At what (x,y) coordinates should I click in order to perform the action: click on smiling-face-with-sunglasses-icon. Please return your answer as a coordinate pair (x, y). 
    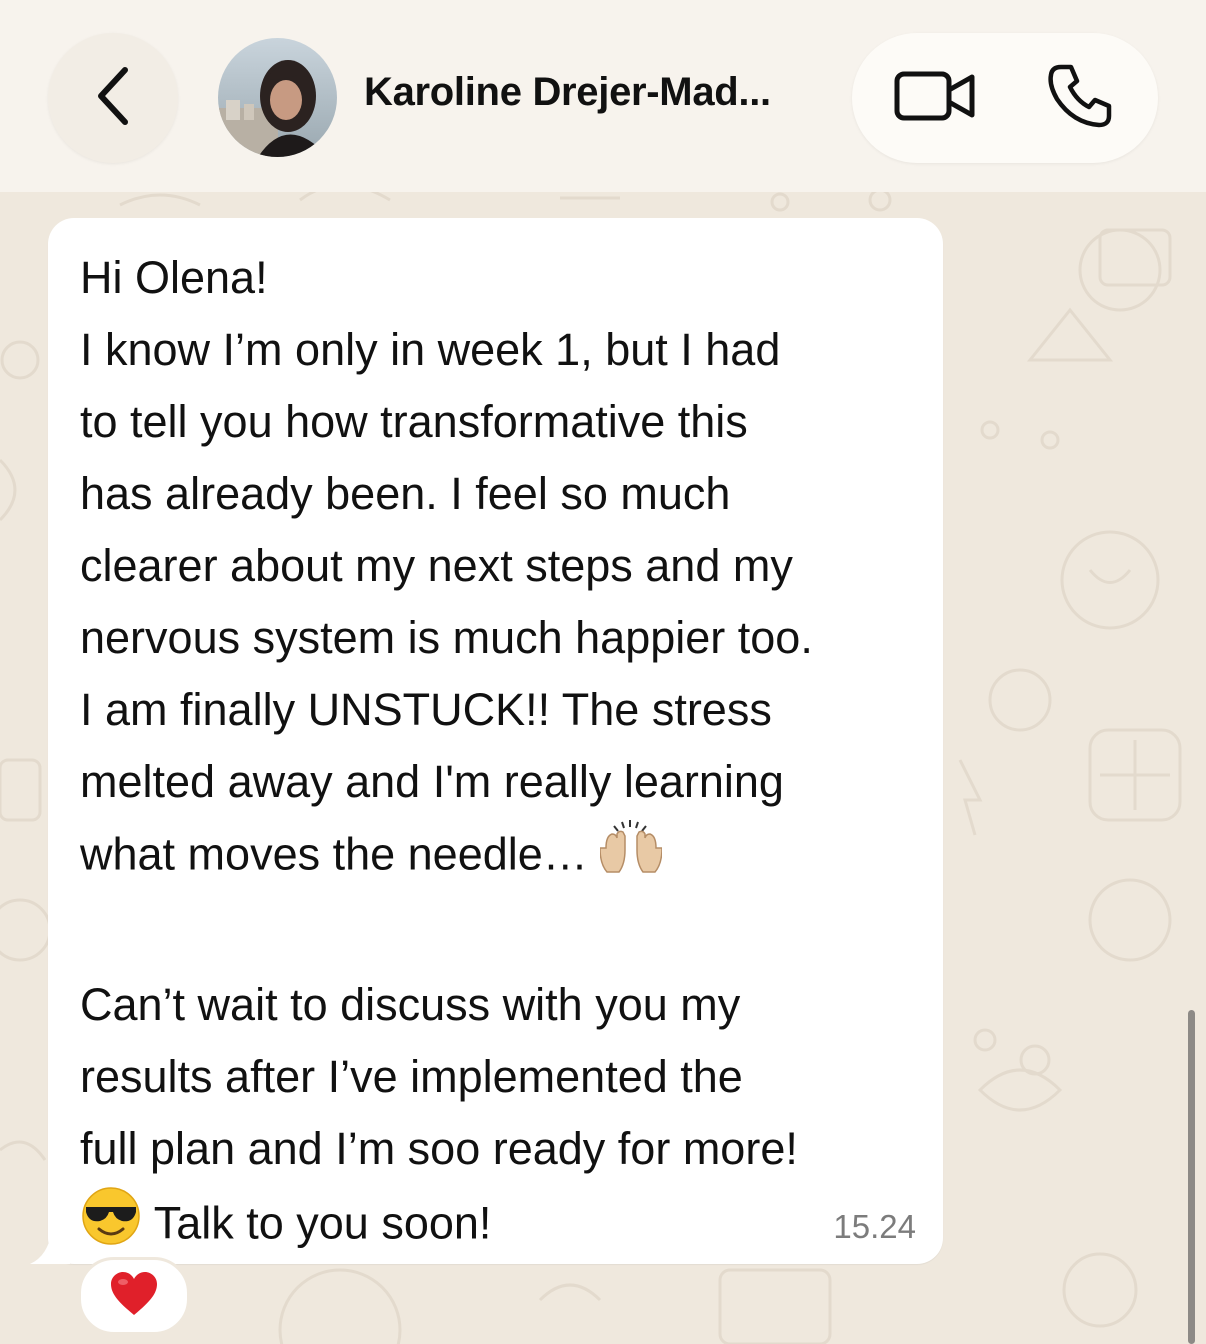
    Looking at the image, I should click on (111, 1226).